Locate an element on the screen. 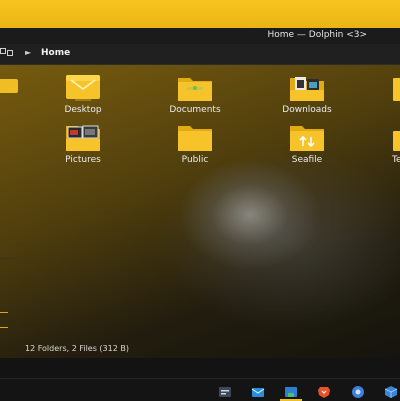 This screenshot has width=400, height=401. item-pictures: Pictures is located at coordinates (83, 147).